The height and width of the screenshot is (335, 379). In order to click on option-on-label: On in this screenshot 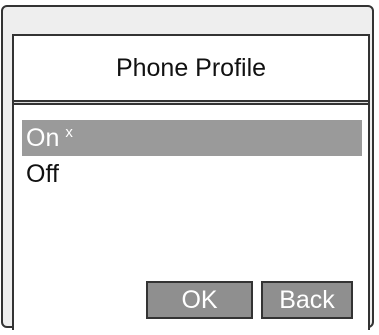, I will do `click(43, 138)`.